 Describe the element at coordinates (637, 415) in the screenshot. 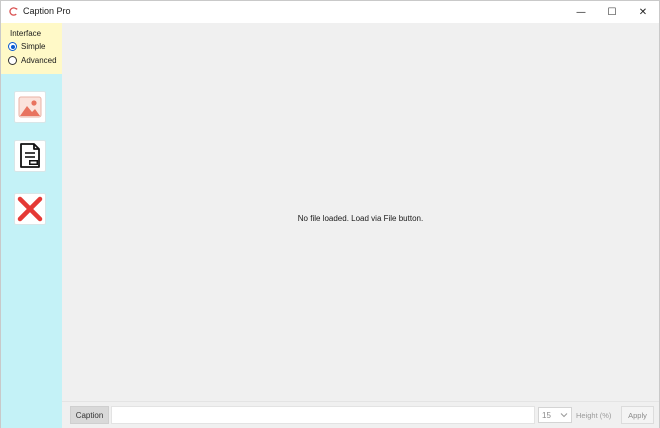

I see `apply-button: Apply` at that location.